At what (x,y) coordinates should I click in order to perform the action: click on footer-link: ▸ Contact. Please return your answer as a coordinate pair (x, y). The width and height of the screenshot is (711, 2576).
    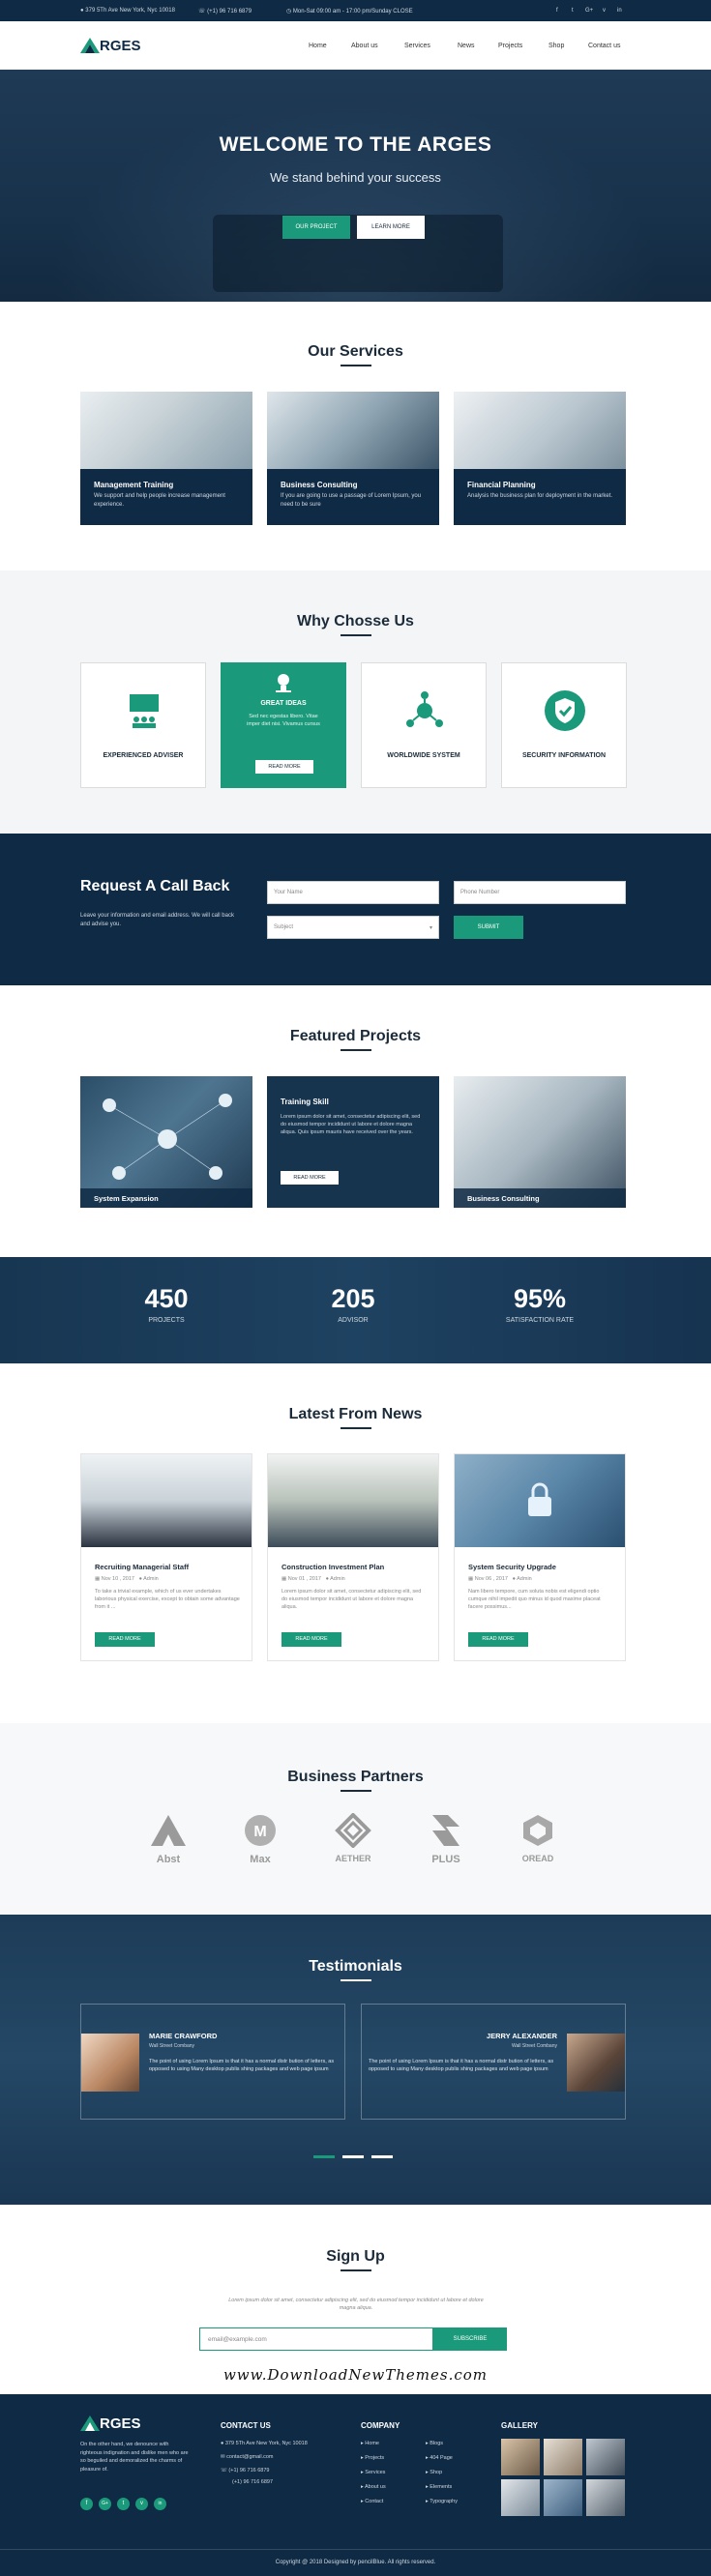
    Looking at the image, I should click on (372, 2501).